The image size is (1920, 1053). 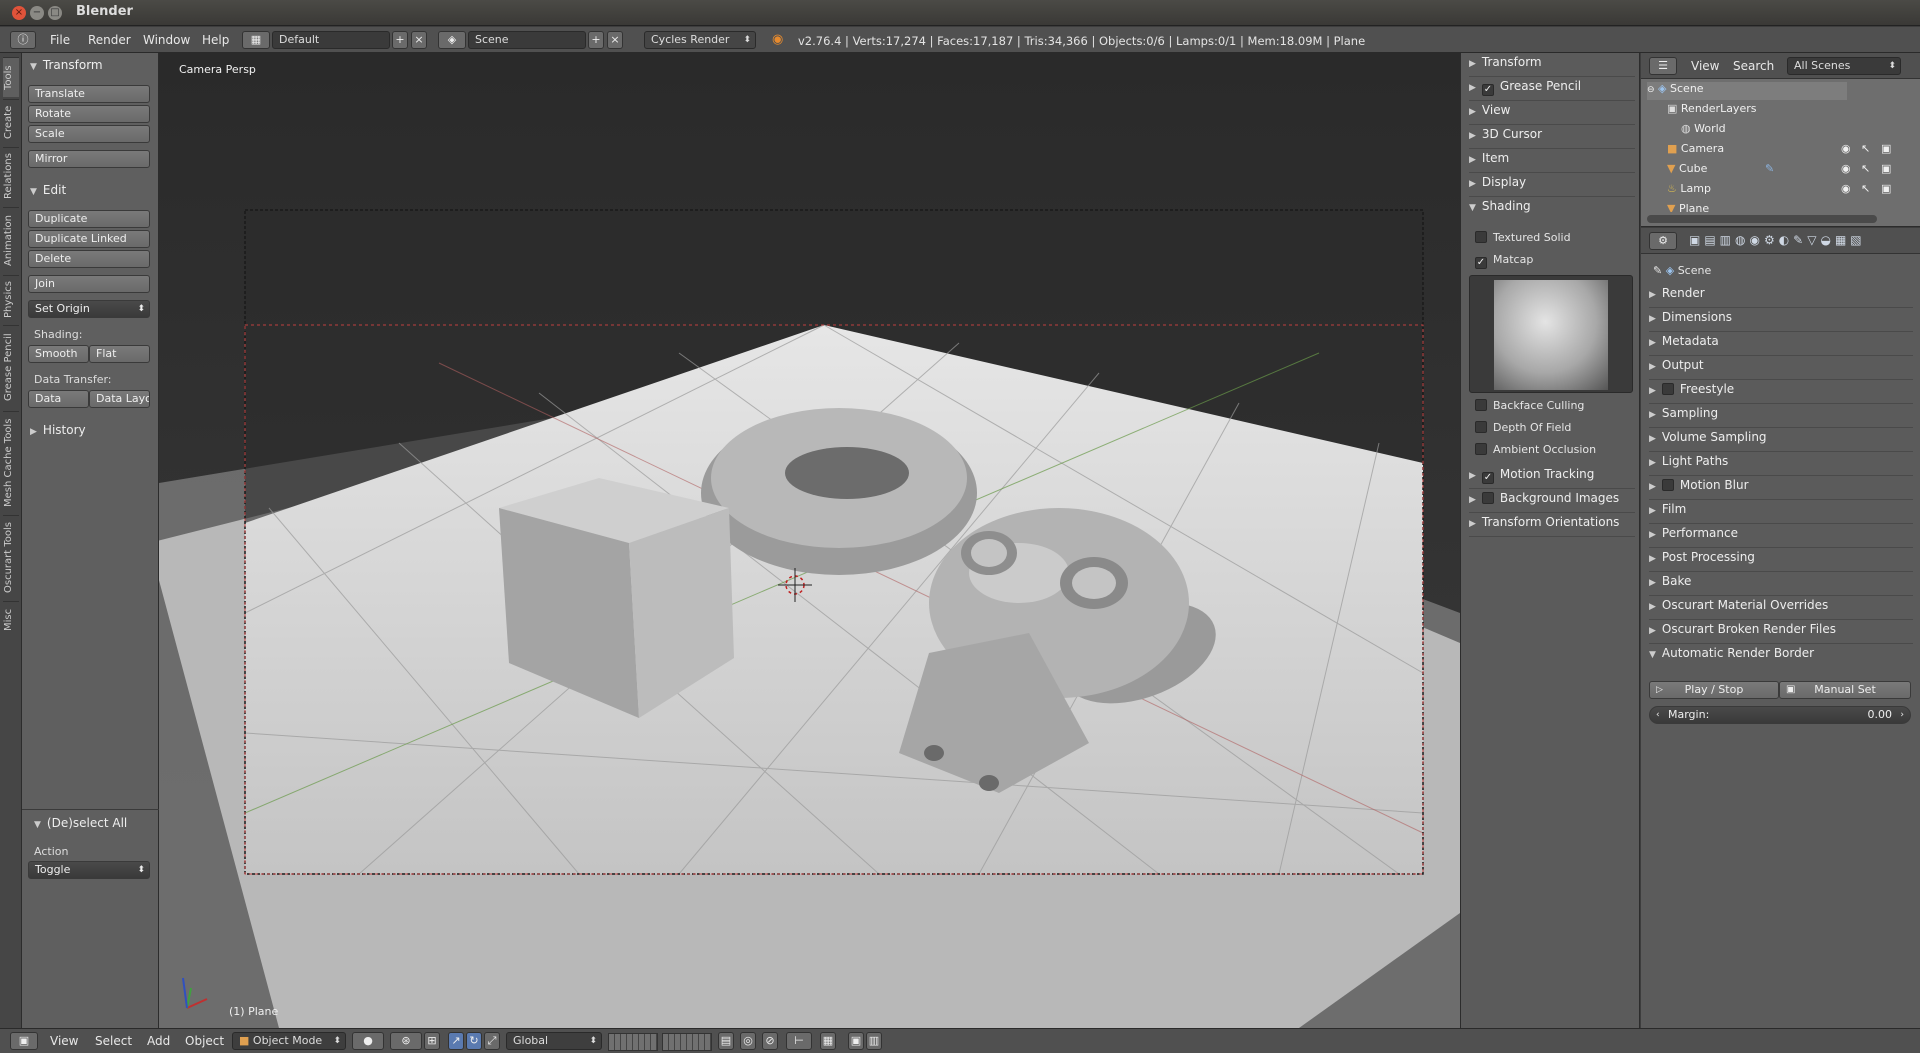 I want to click on properties-editor-icon: ⚙, so click(x=1663, y=241).